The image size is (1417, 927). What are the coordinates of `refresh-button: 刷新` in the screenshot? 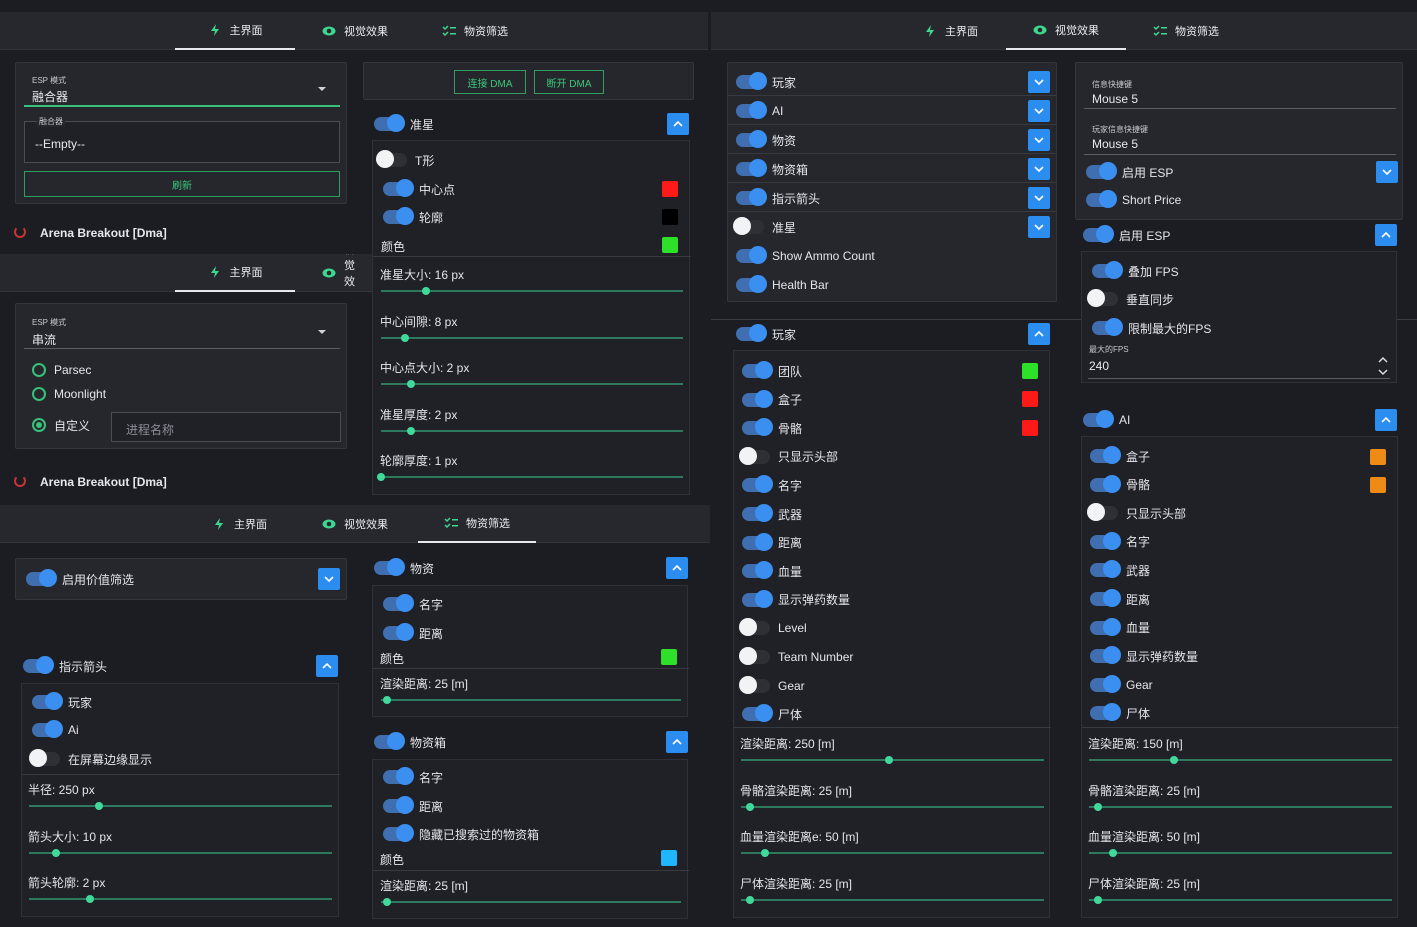 It's located at (182, 184).